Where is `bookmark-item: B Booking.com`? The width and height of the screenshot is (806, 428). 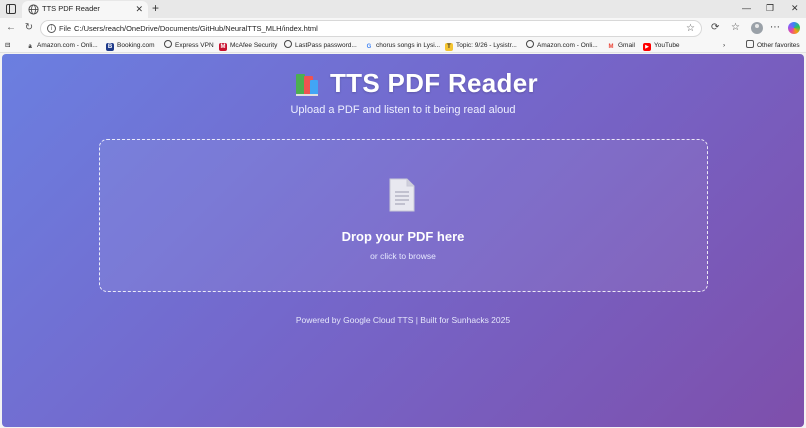
bookmark-item: B Booking.com is located at coordinates (130, 46).